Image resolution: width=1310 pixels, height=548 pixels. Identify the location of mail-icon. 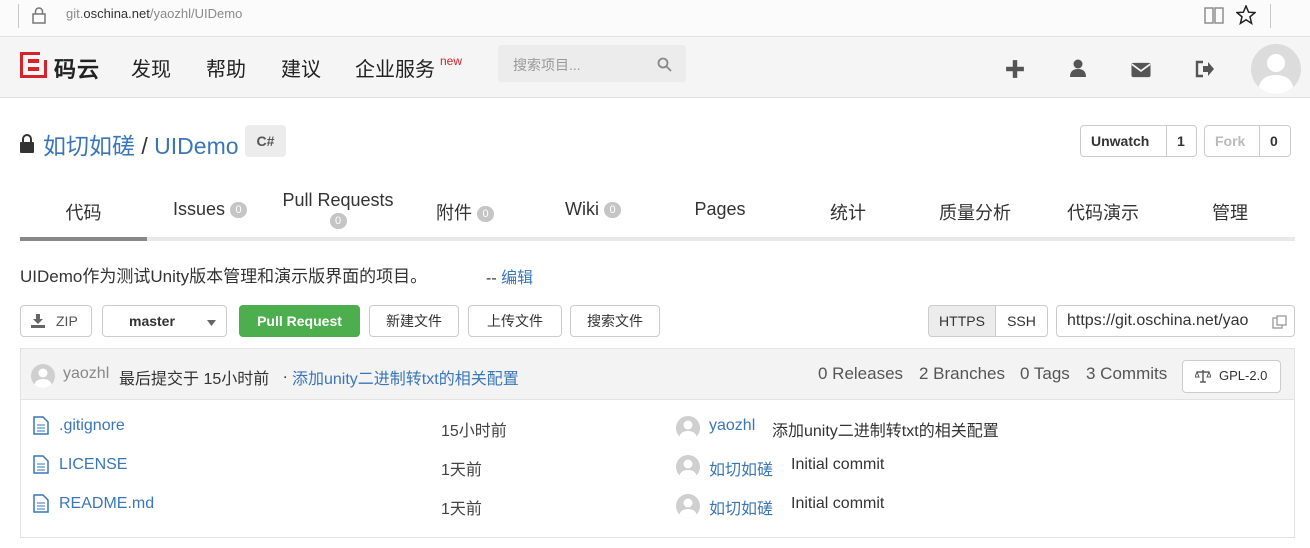
(1141, 70).